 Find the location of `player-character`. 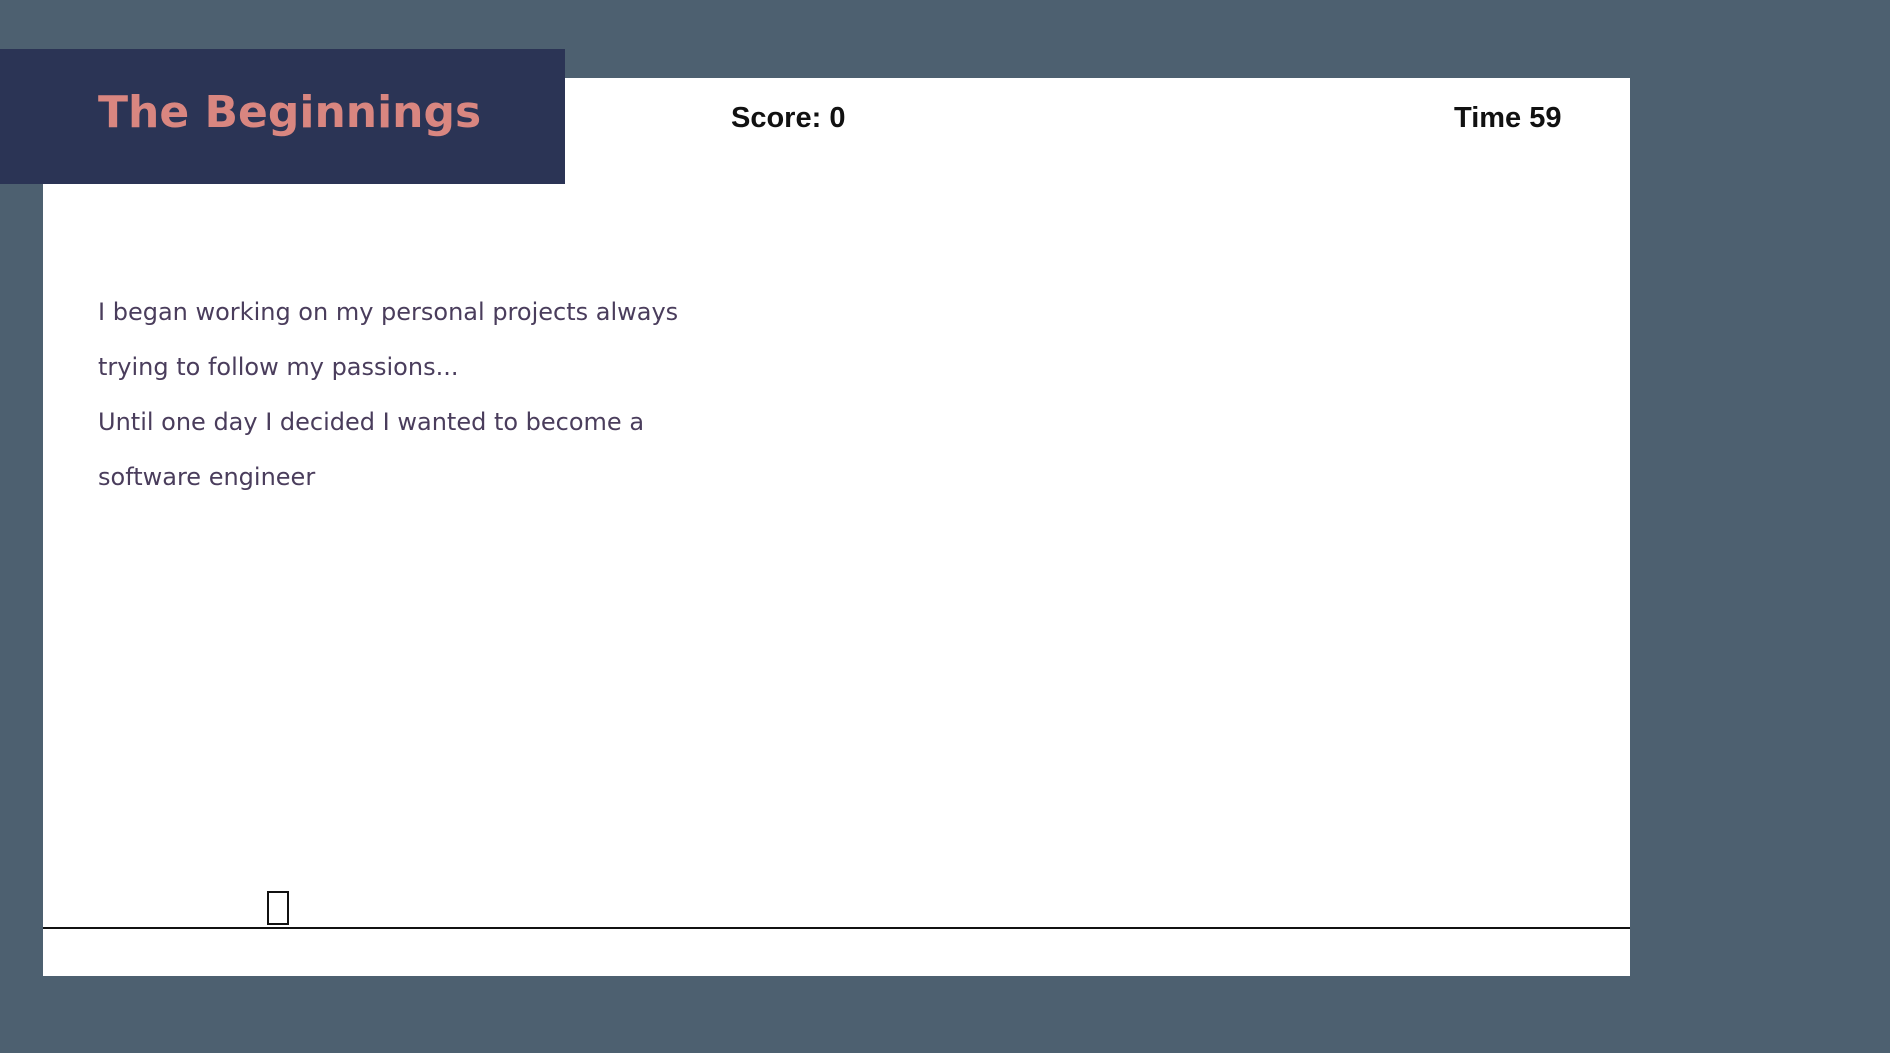

player-character is located at coordinates (278, 908).